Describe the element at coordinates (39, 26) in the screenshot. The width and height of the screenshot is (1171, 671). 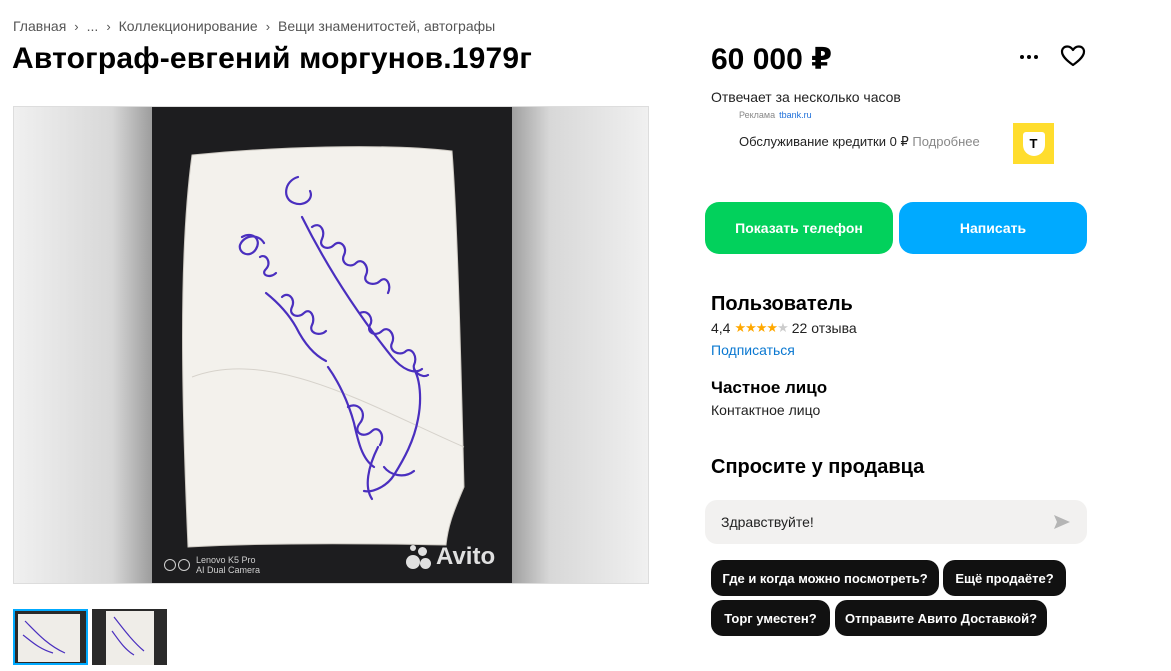
I see `breadcrumb-home: Главная` at that location.